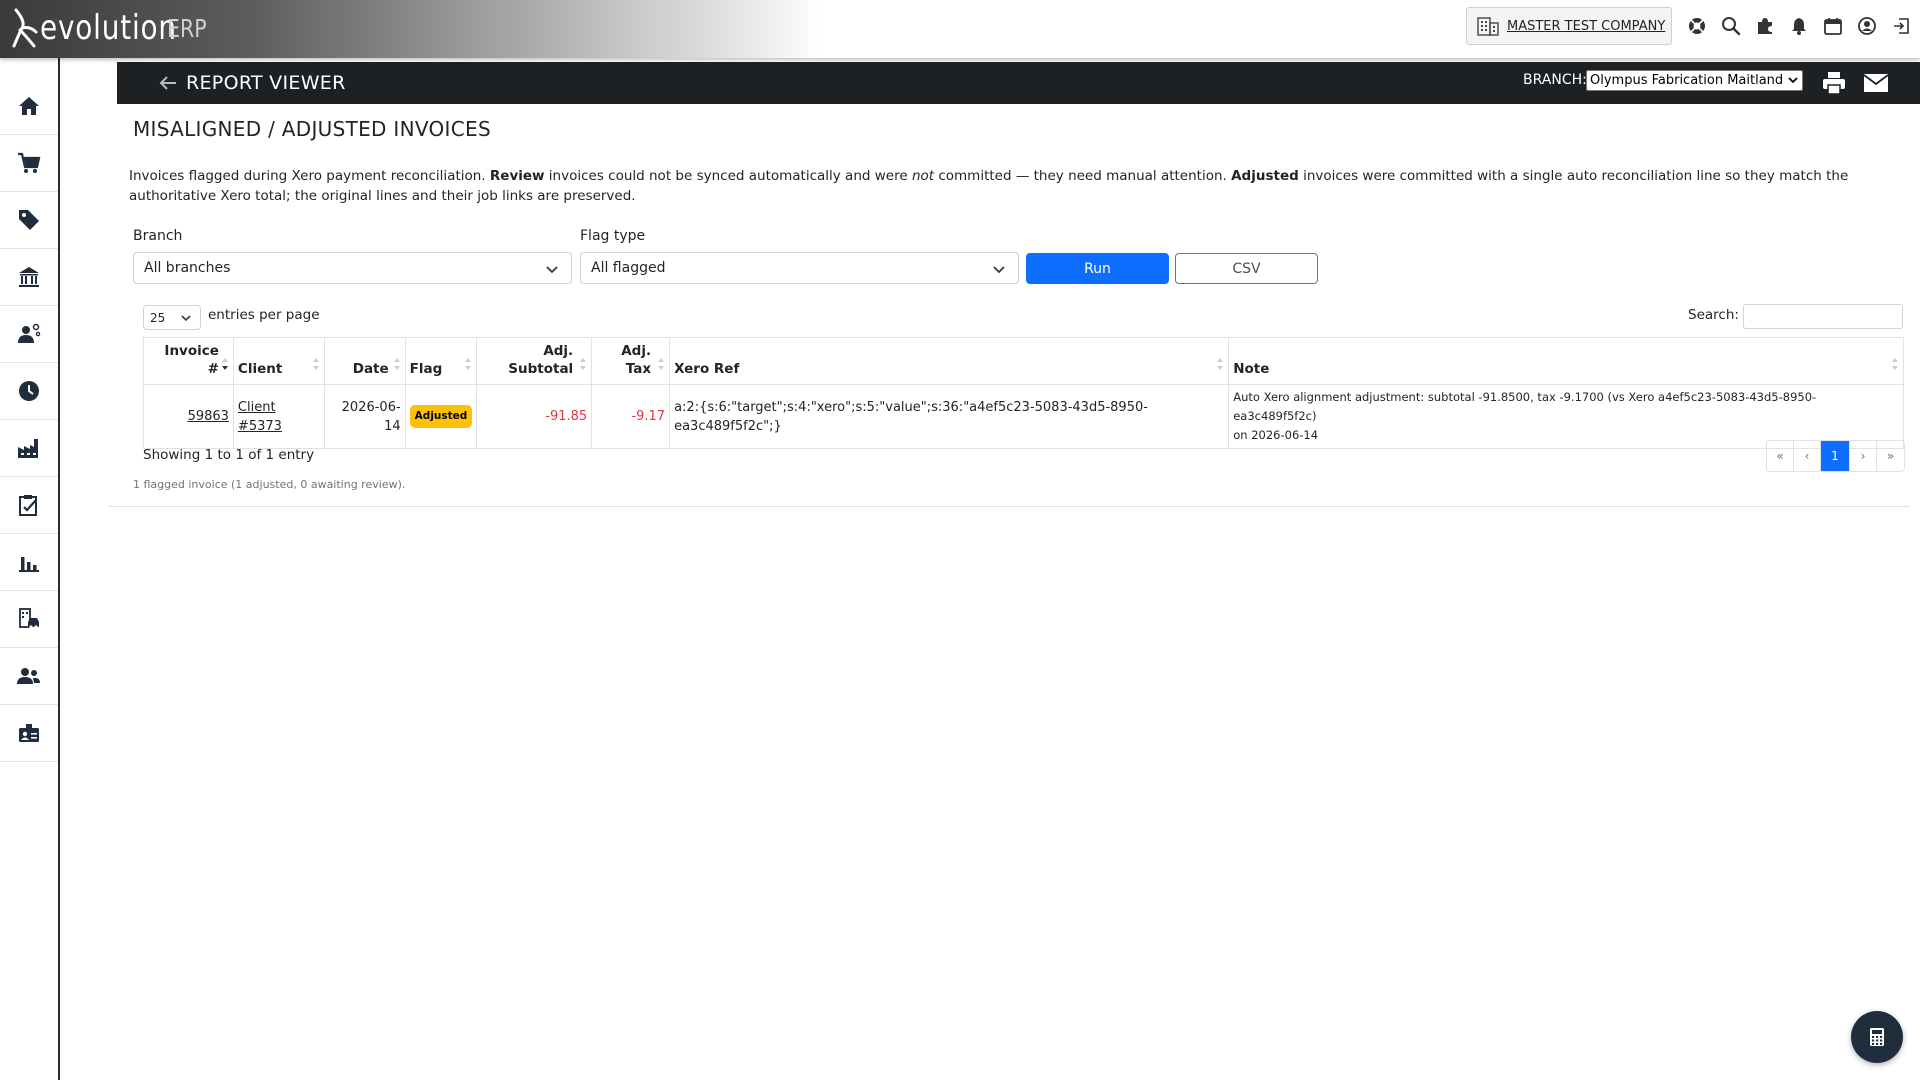 The image size is (1920, 1080). I want to click on sidebar-item-banking, so click(29, 277).